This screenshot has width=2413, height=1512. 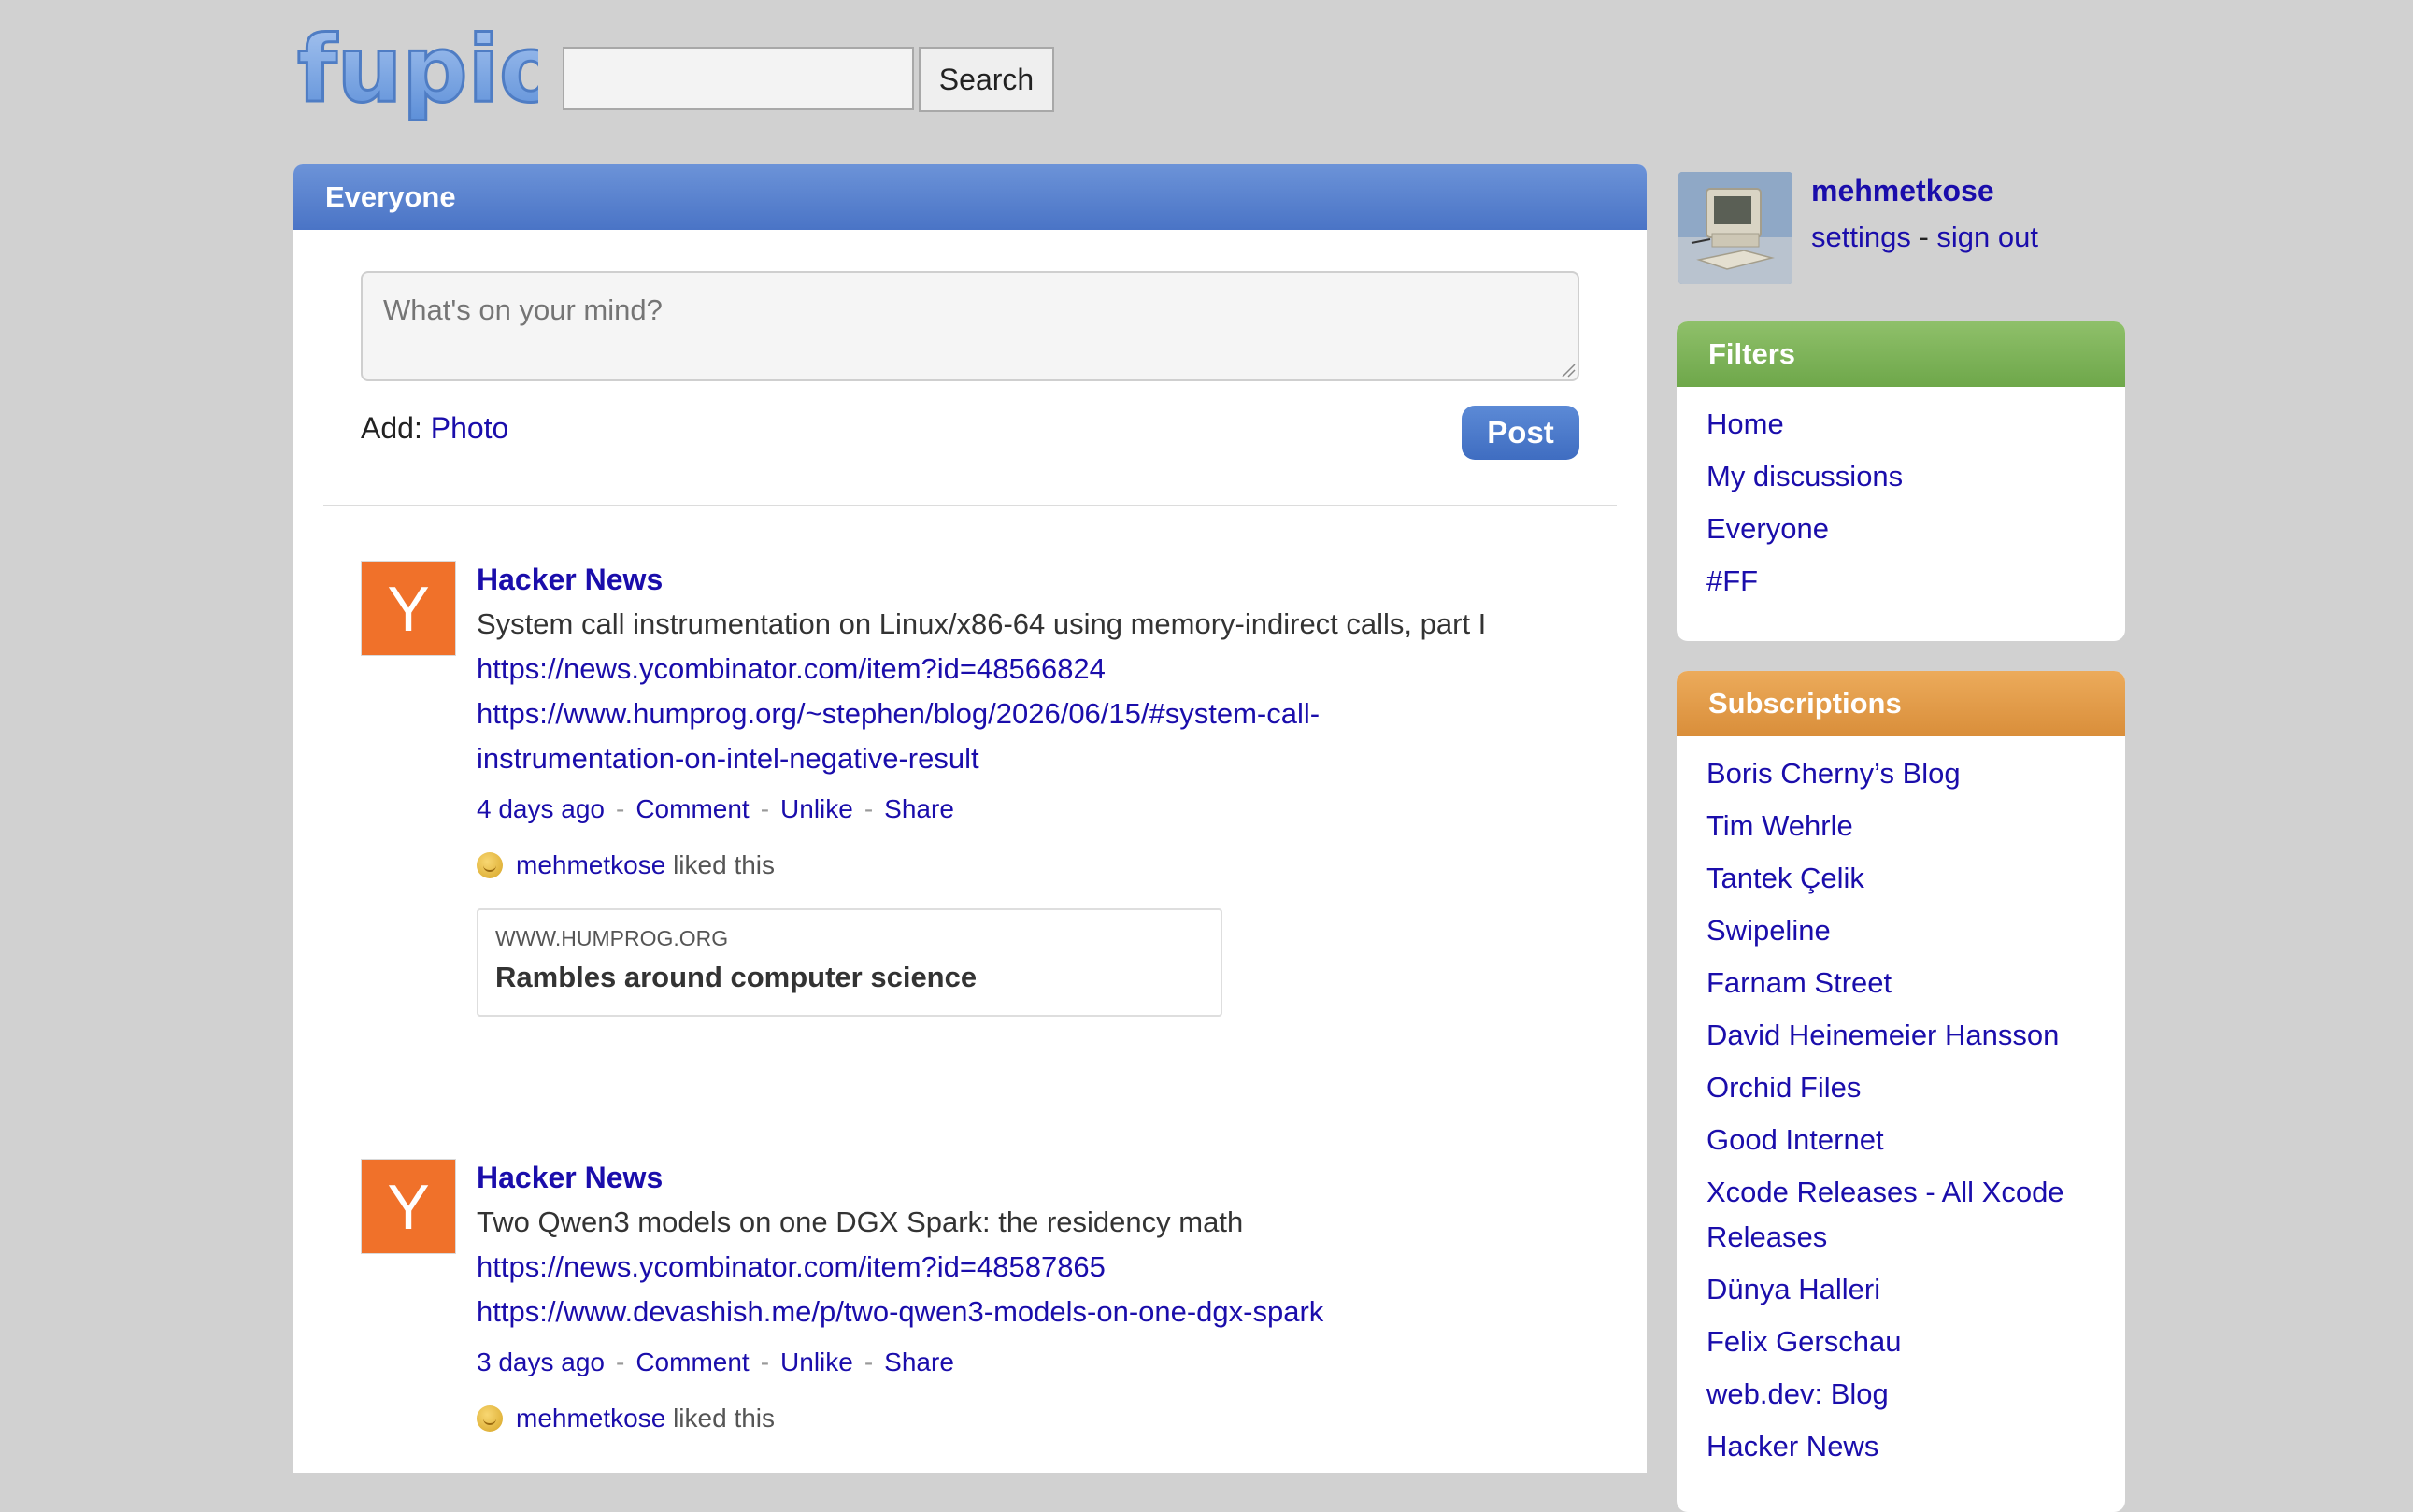 What do you see at coordinates (1768, 930) in the screenshot?
I see `subscription-link: Swipeline` at bounding box center [1768, 930].